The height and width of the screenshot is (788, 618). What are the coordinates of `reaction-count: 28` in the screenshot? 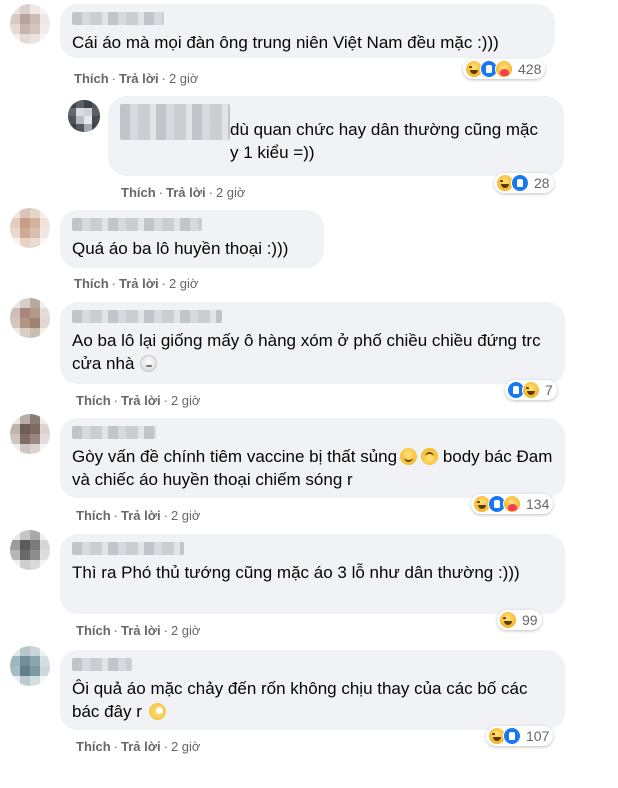 It's located at (542, 183).